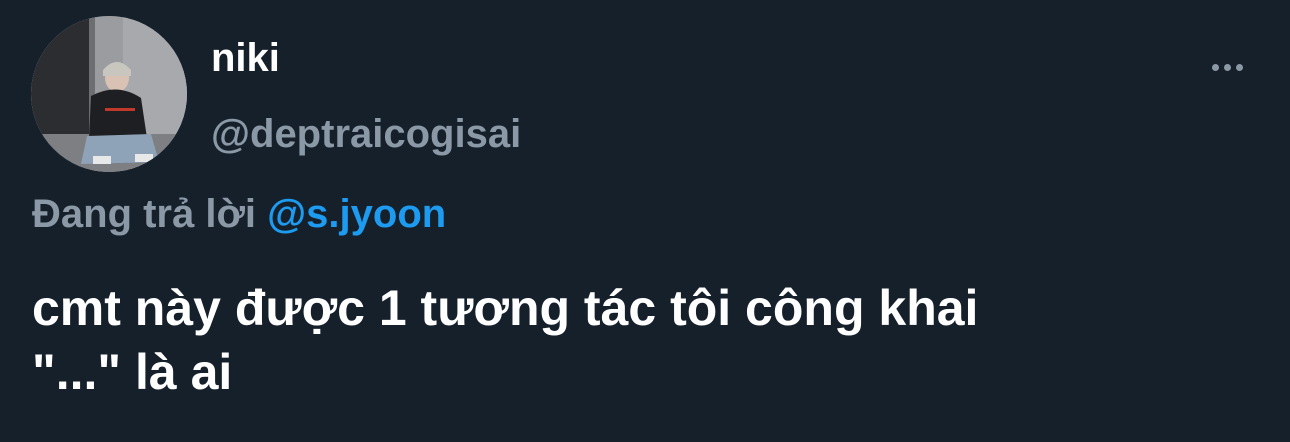  Describe the element at coordinates (144, 214) in the screenshot. I see `replying-to-label: Đang trả lời` at that location.